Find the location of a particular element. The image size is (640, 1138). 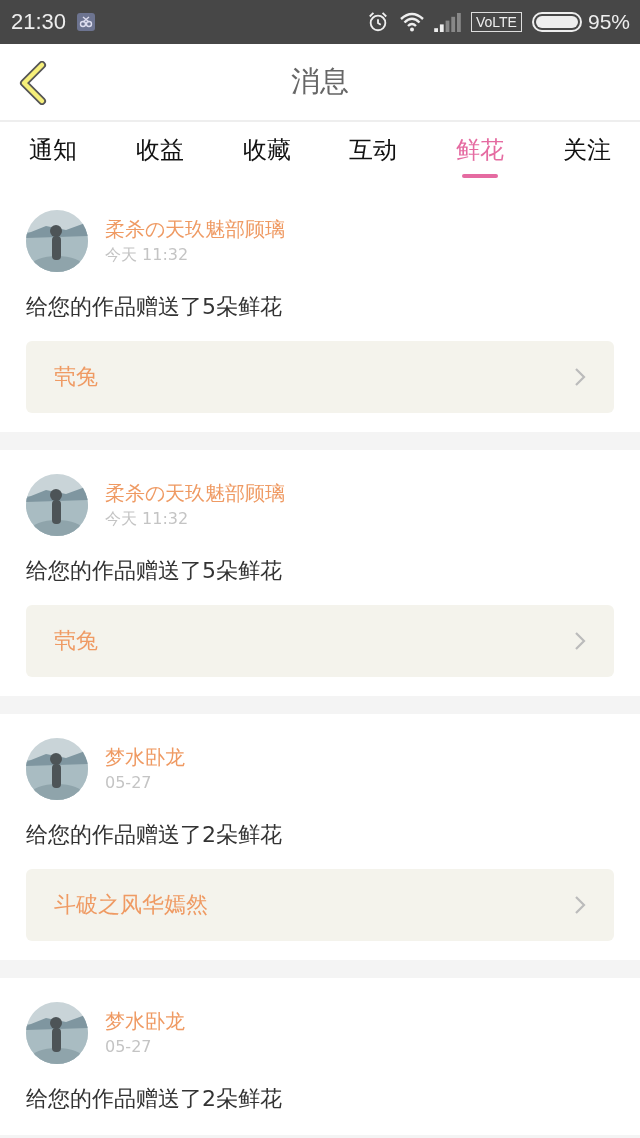

tab: 通知 is located at coordinates (53, 154).